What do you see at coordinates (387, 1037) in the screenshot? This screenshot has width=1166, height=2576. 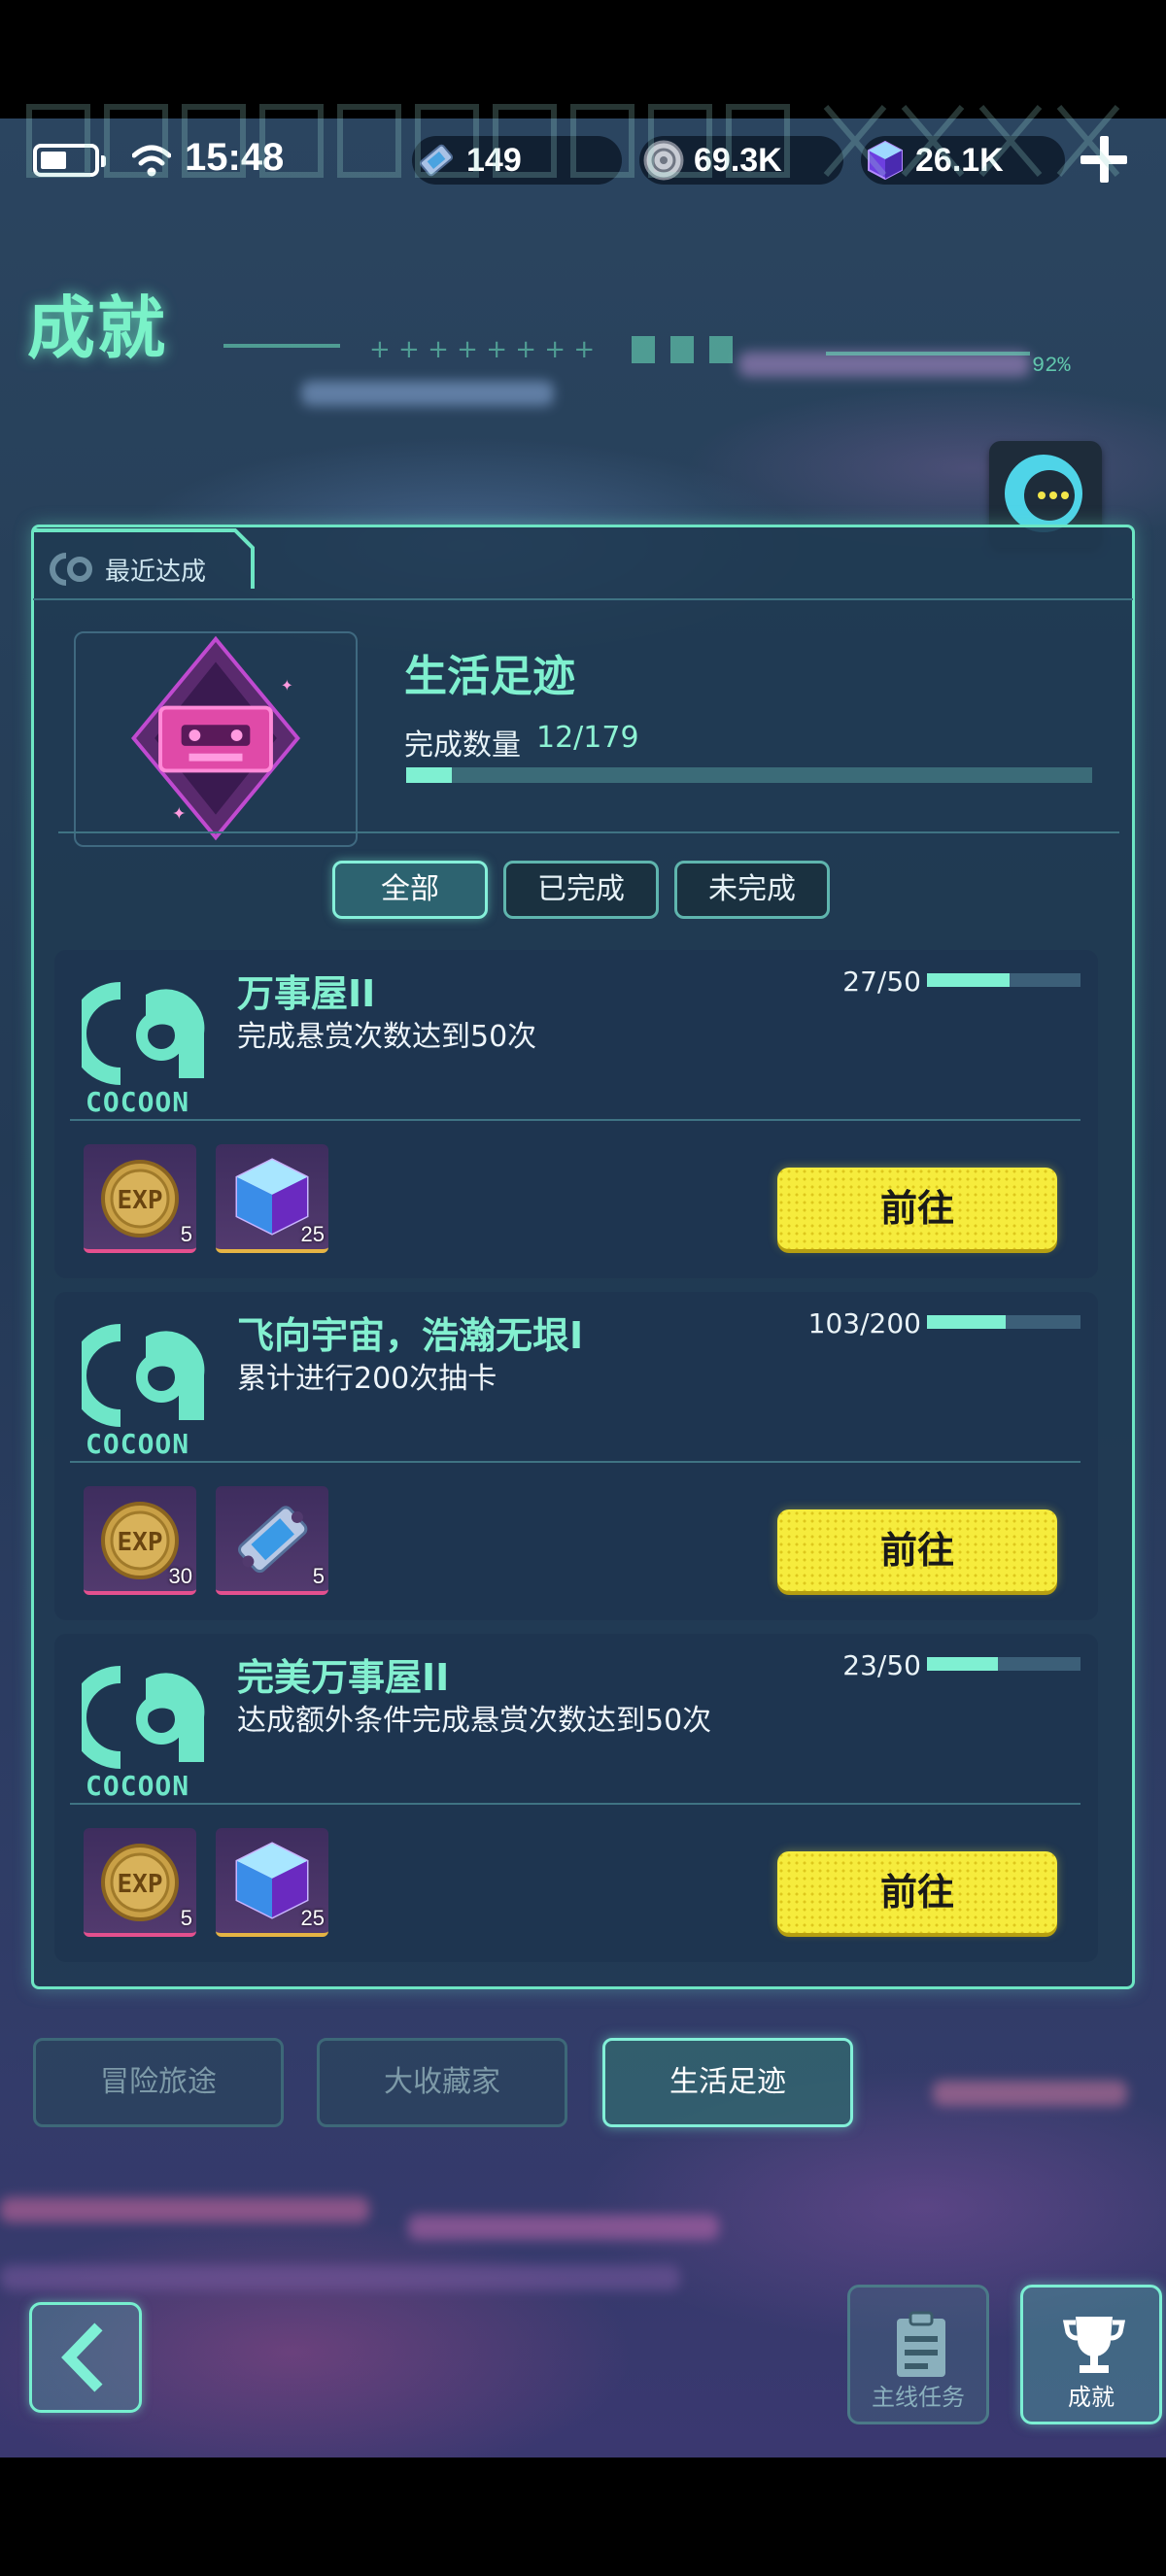 I see `achievement-description: 完成悬赏次数达到50次` at bounding box center [387, 1037].